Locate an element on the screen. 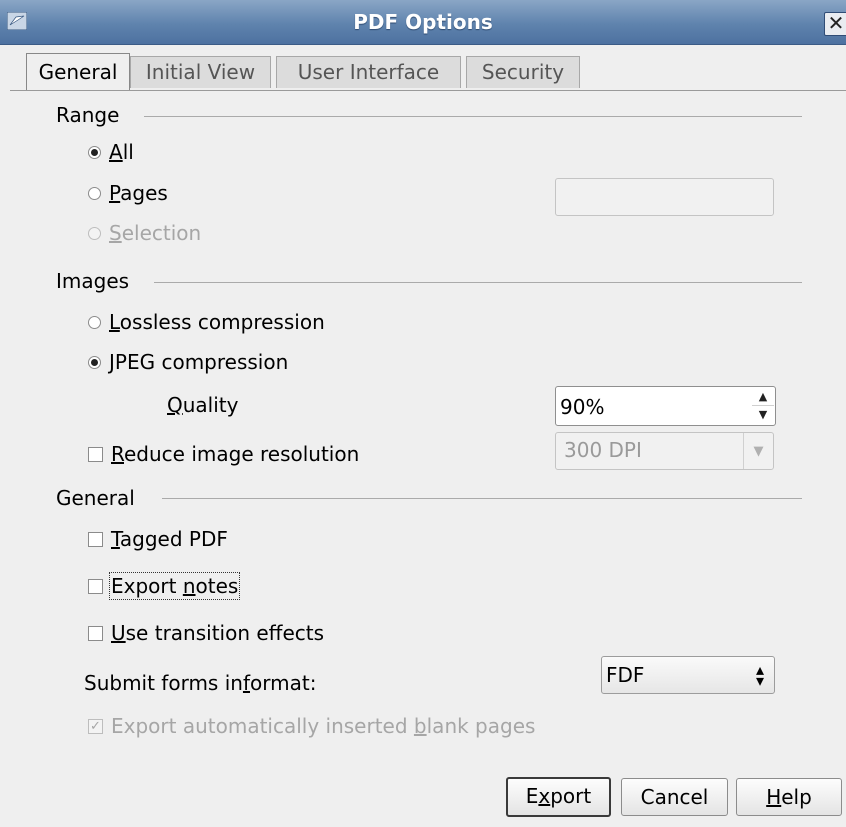  tab-general: General is located at coordinates (78, 72).